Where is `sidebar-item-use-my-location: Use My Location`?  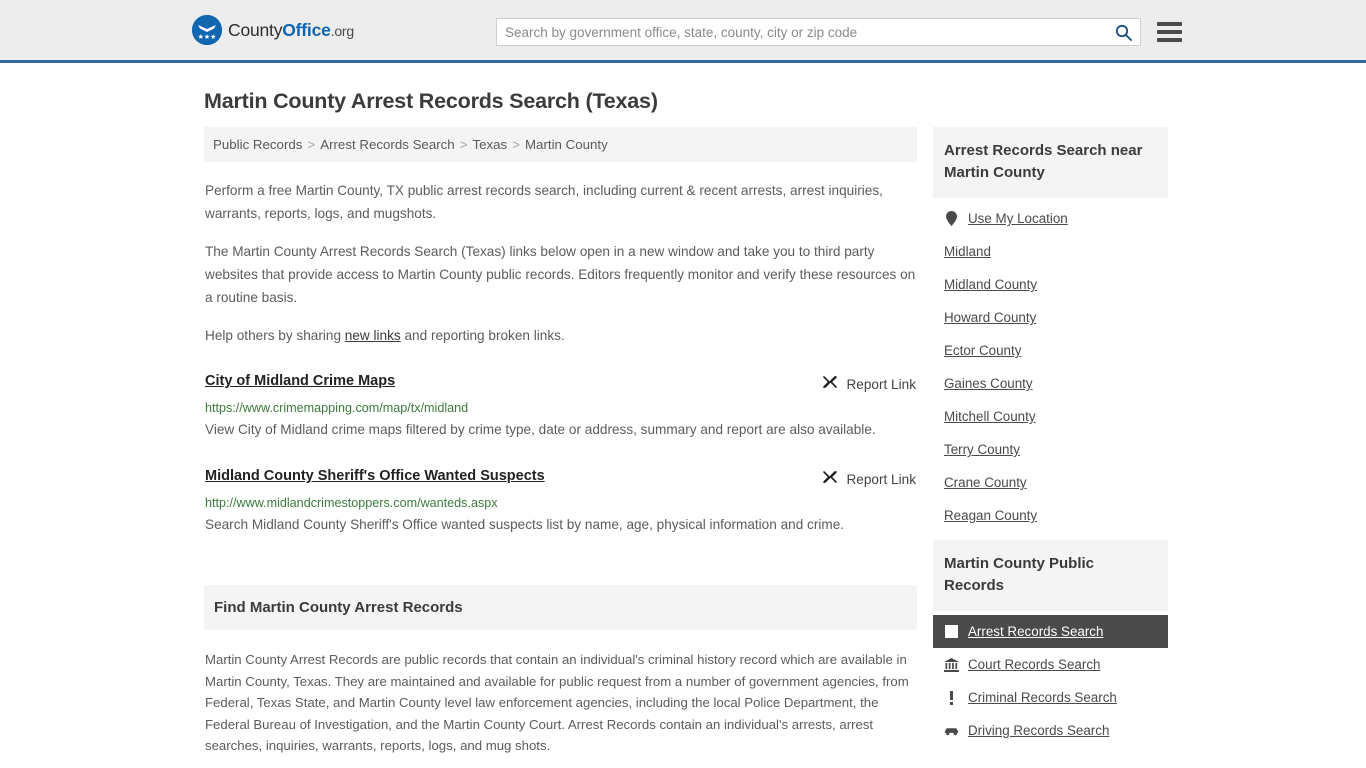
sidebar-item-use-my-location: Use My Location is located at coordinates (1050, 218).